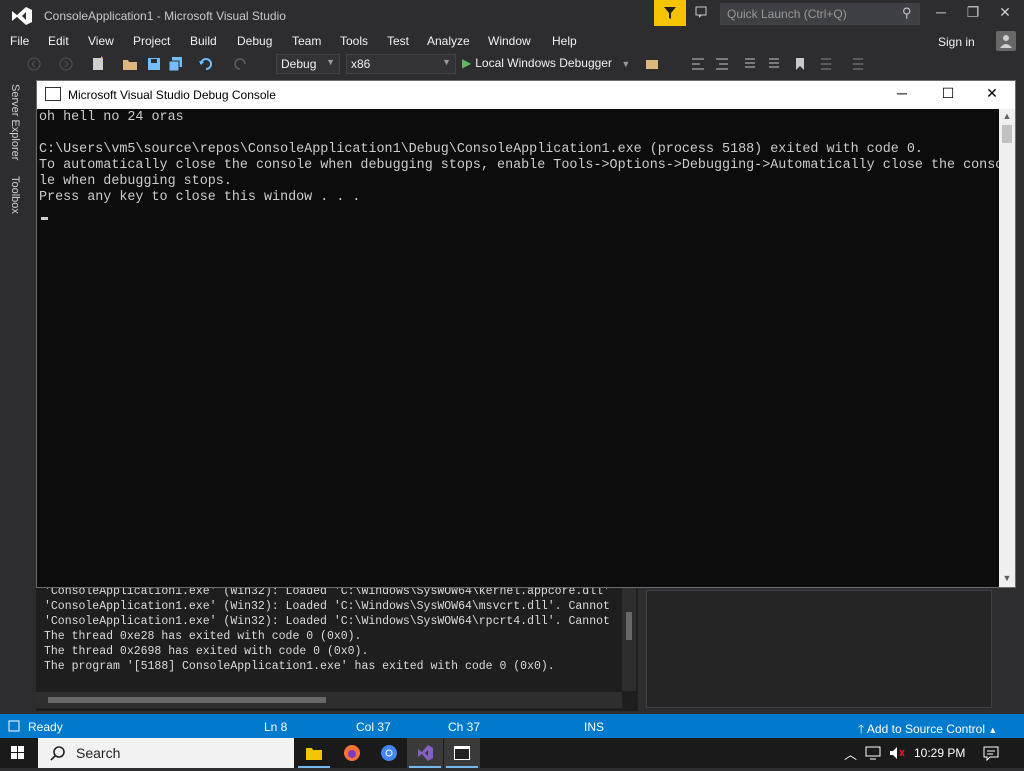 This screenshot has height=771, width=1024. What do you see at coordinates (902, 95) in the screenshot?
I see `console-minimize-button: ─` at bounding box center [902, 95].